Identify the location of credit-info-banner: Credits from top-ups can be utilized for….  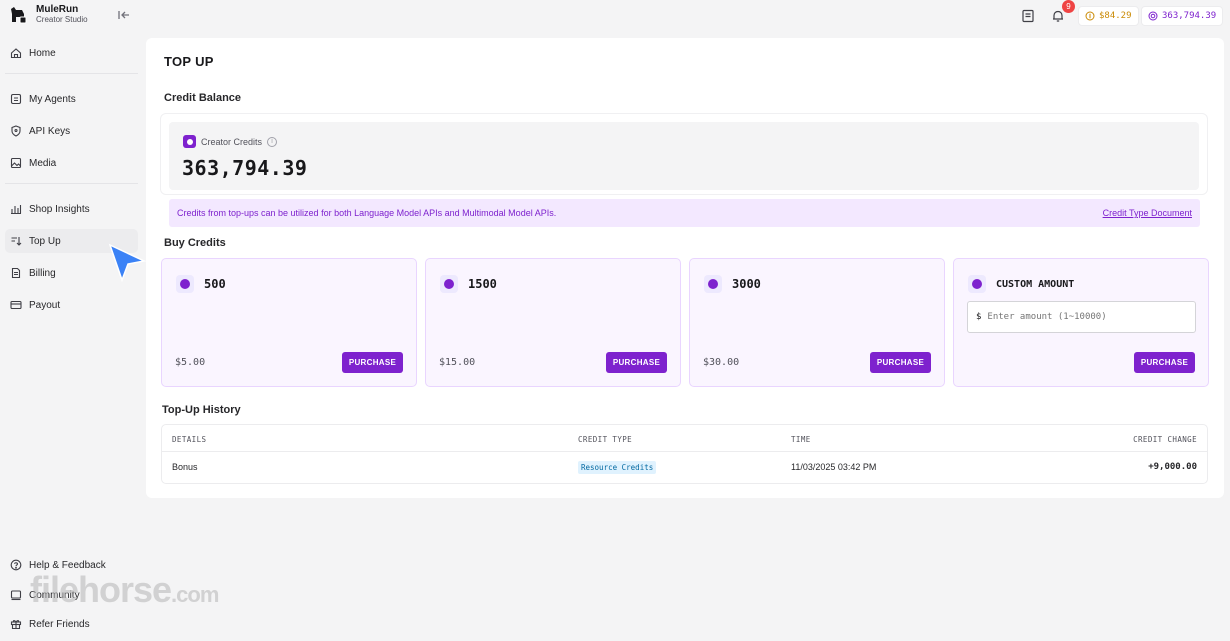
(684, 213).